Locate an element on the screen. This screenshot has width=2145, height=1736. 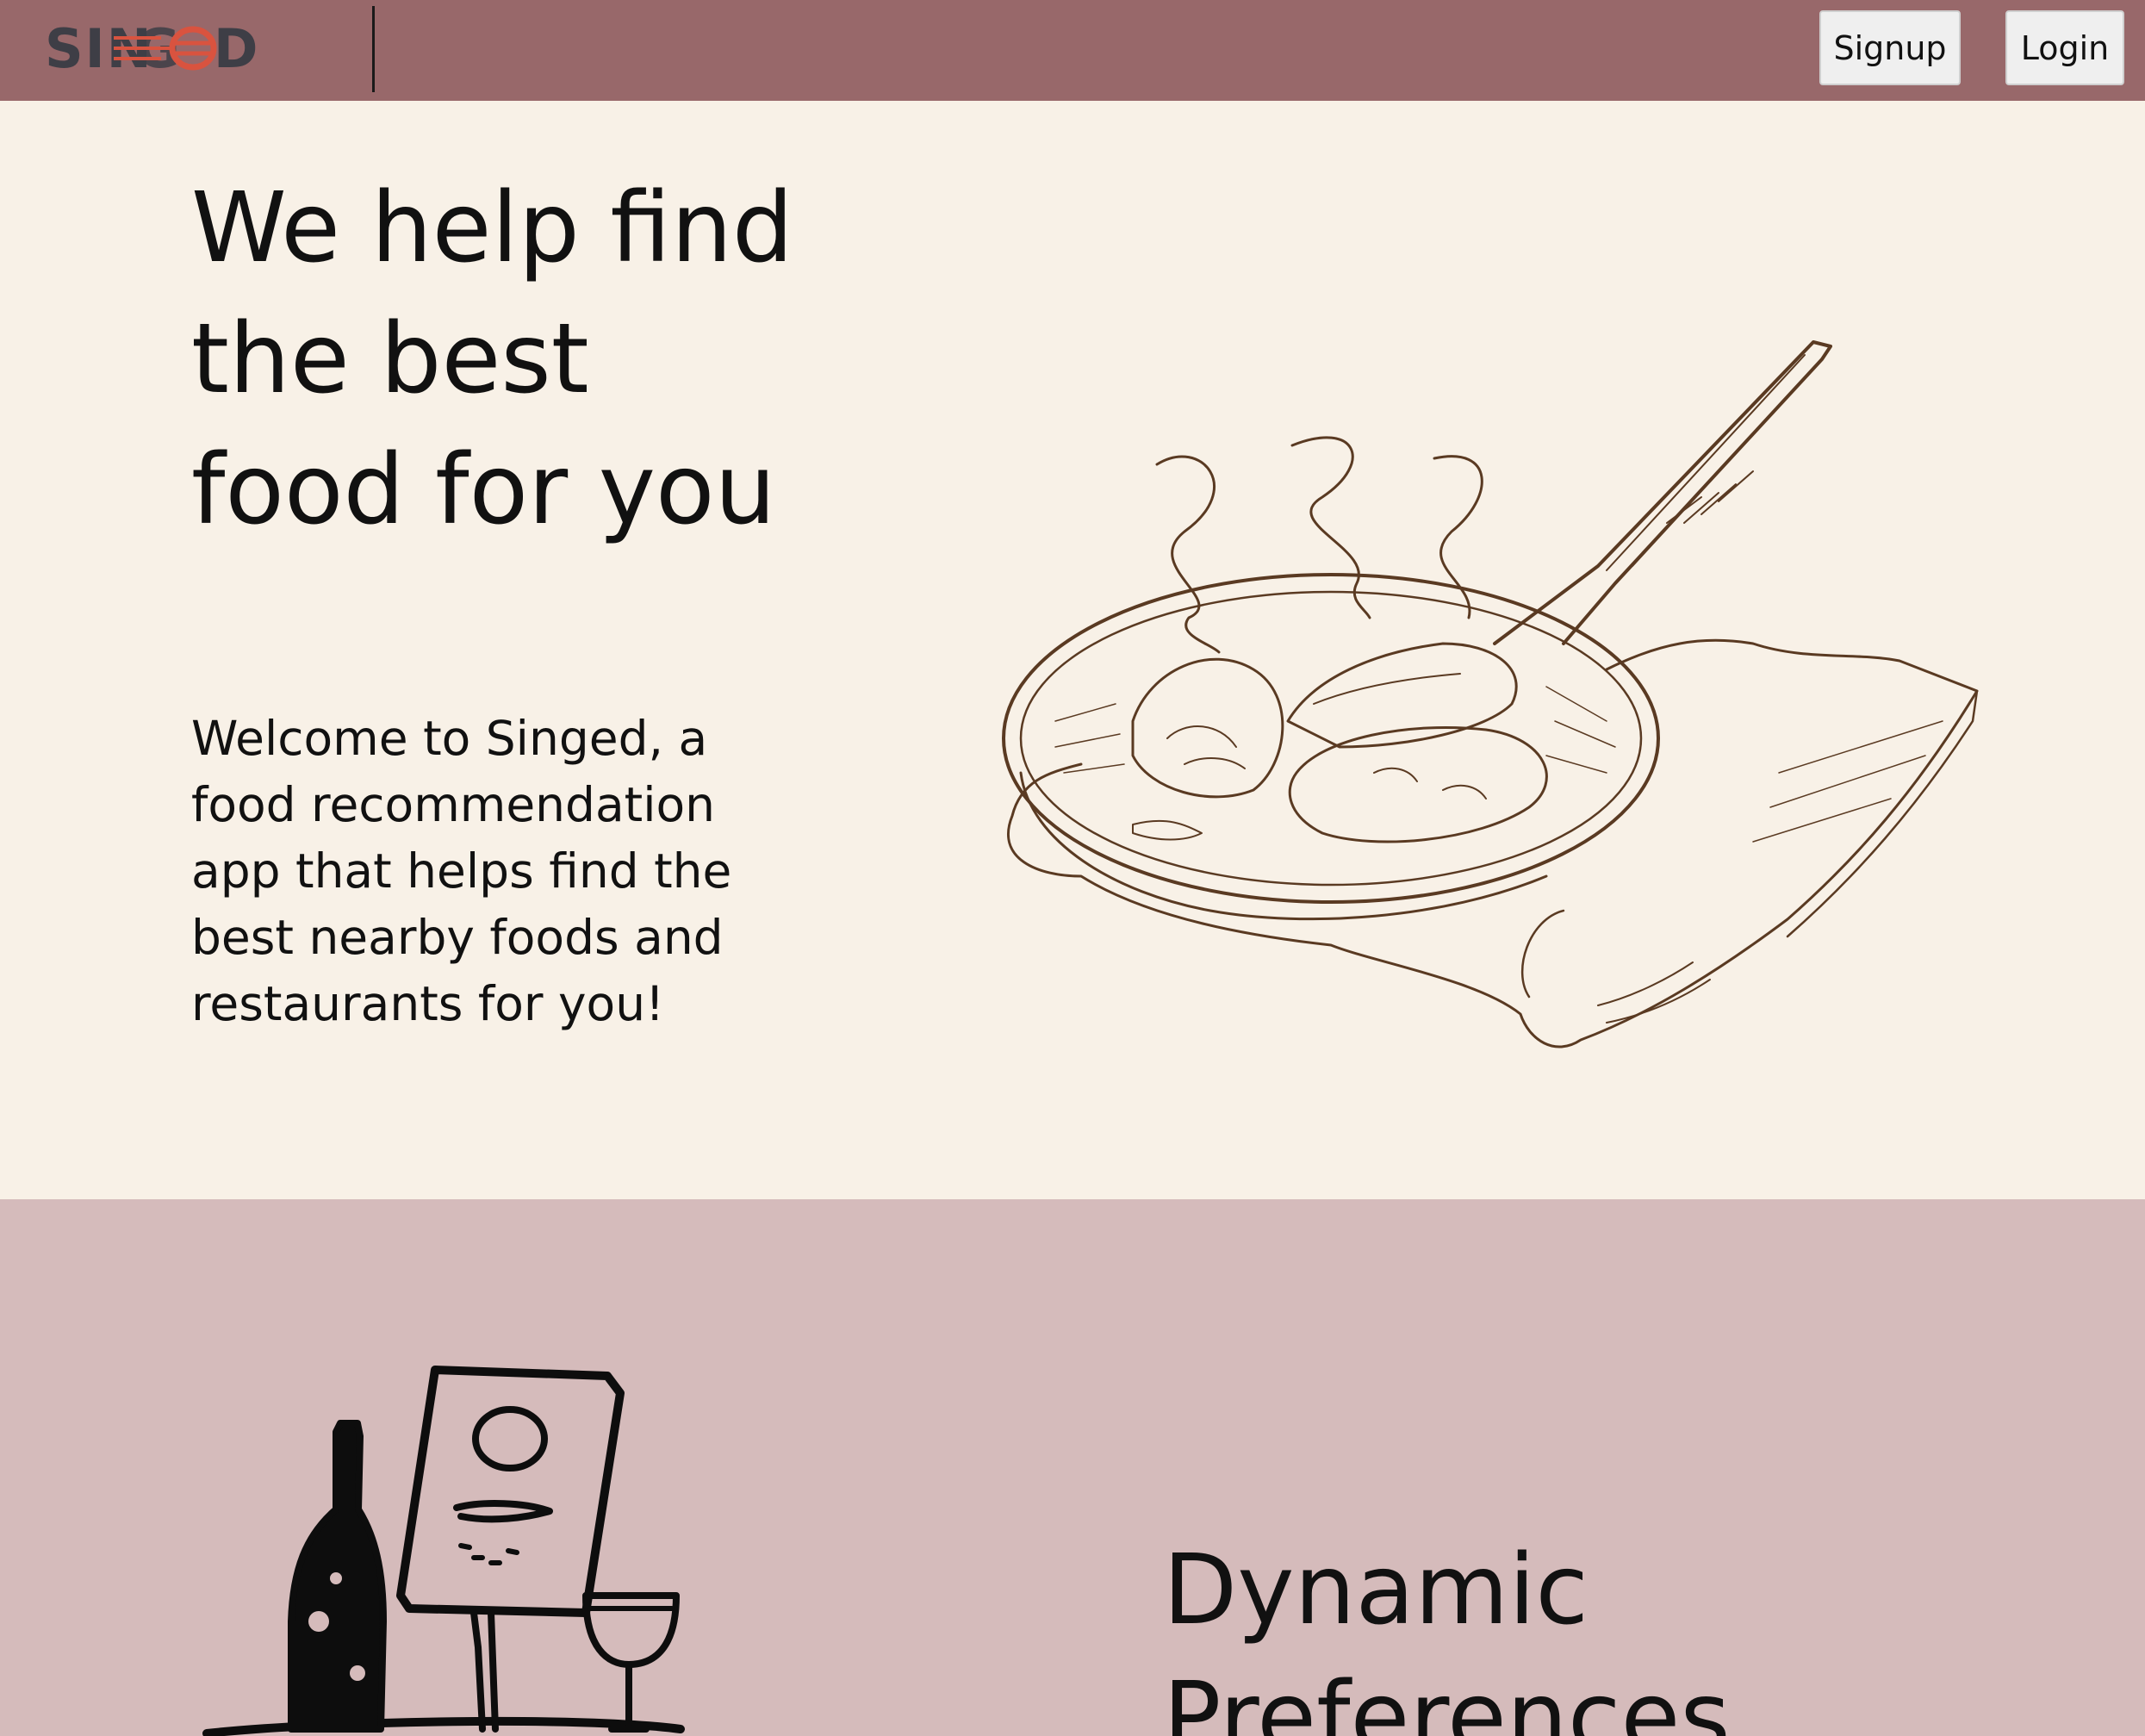
svg-text: D is located at coordinates (236, 49).